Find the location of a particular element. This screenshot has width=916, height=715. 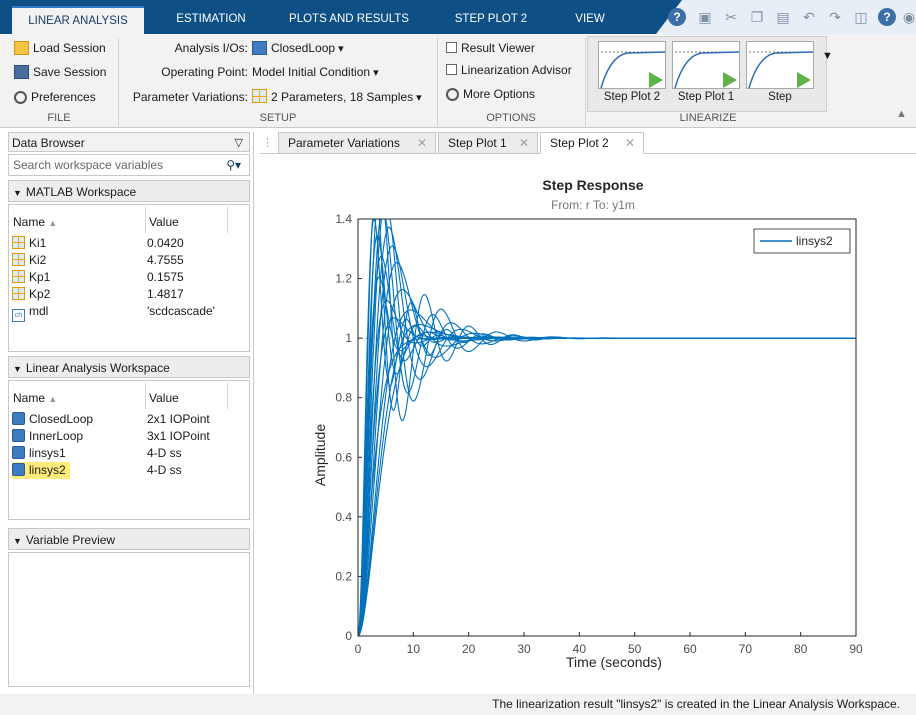

x-tick-label: 90 is located at coordinates (856, 649).